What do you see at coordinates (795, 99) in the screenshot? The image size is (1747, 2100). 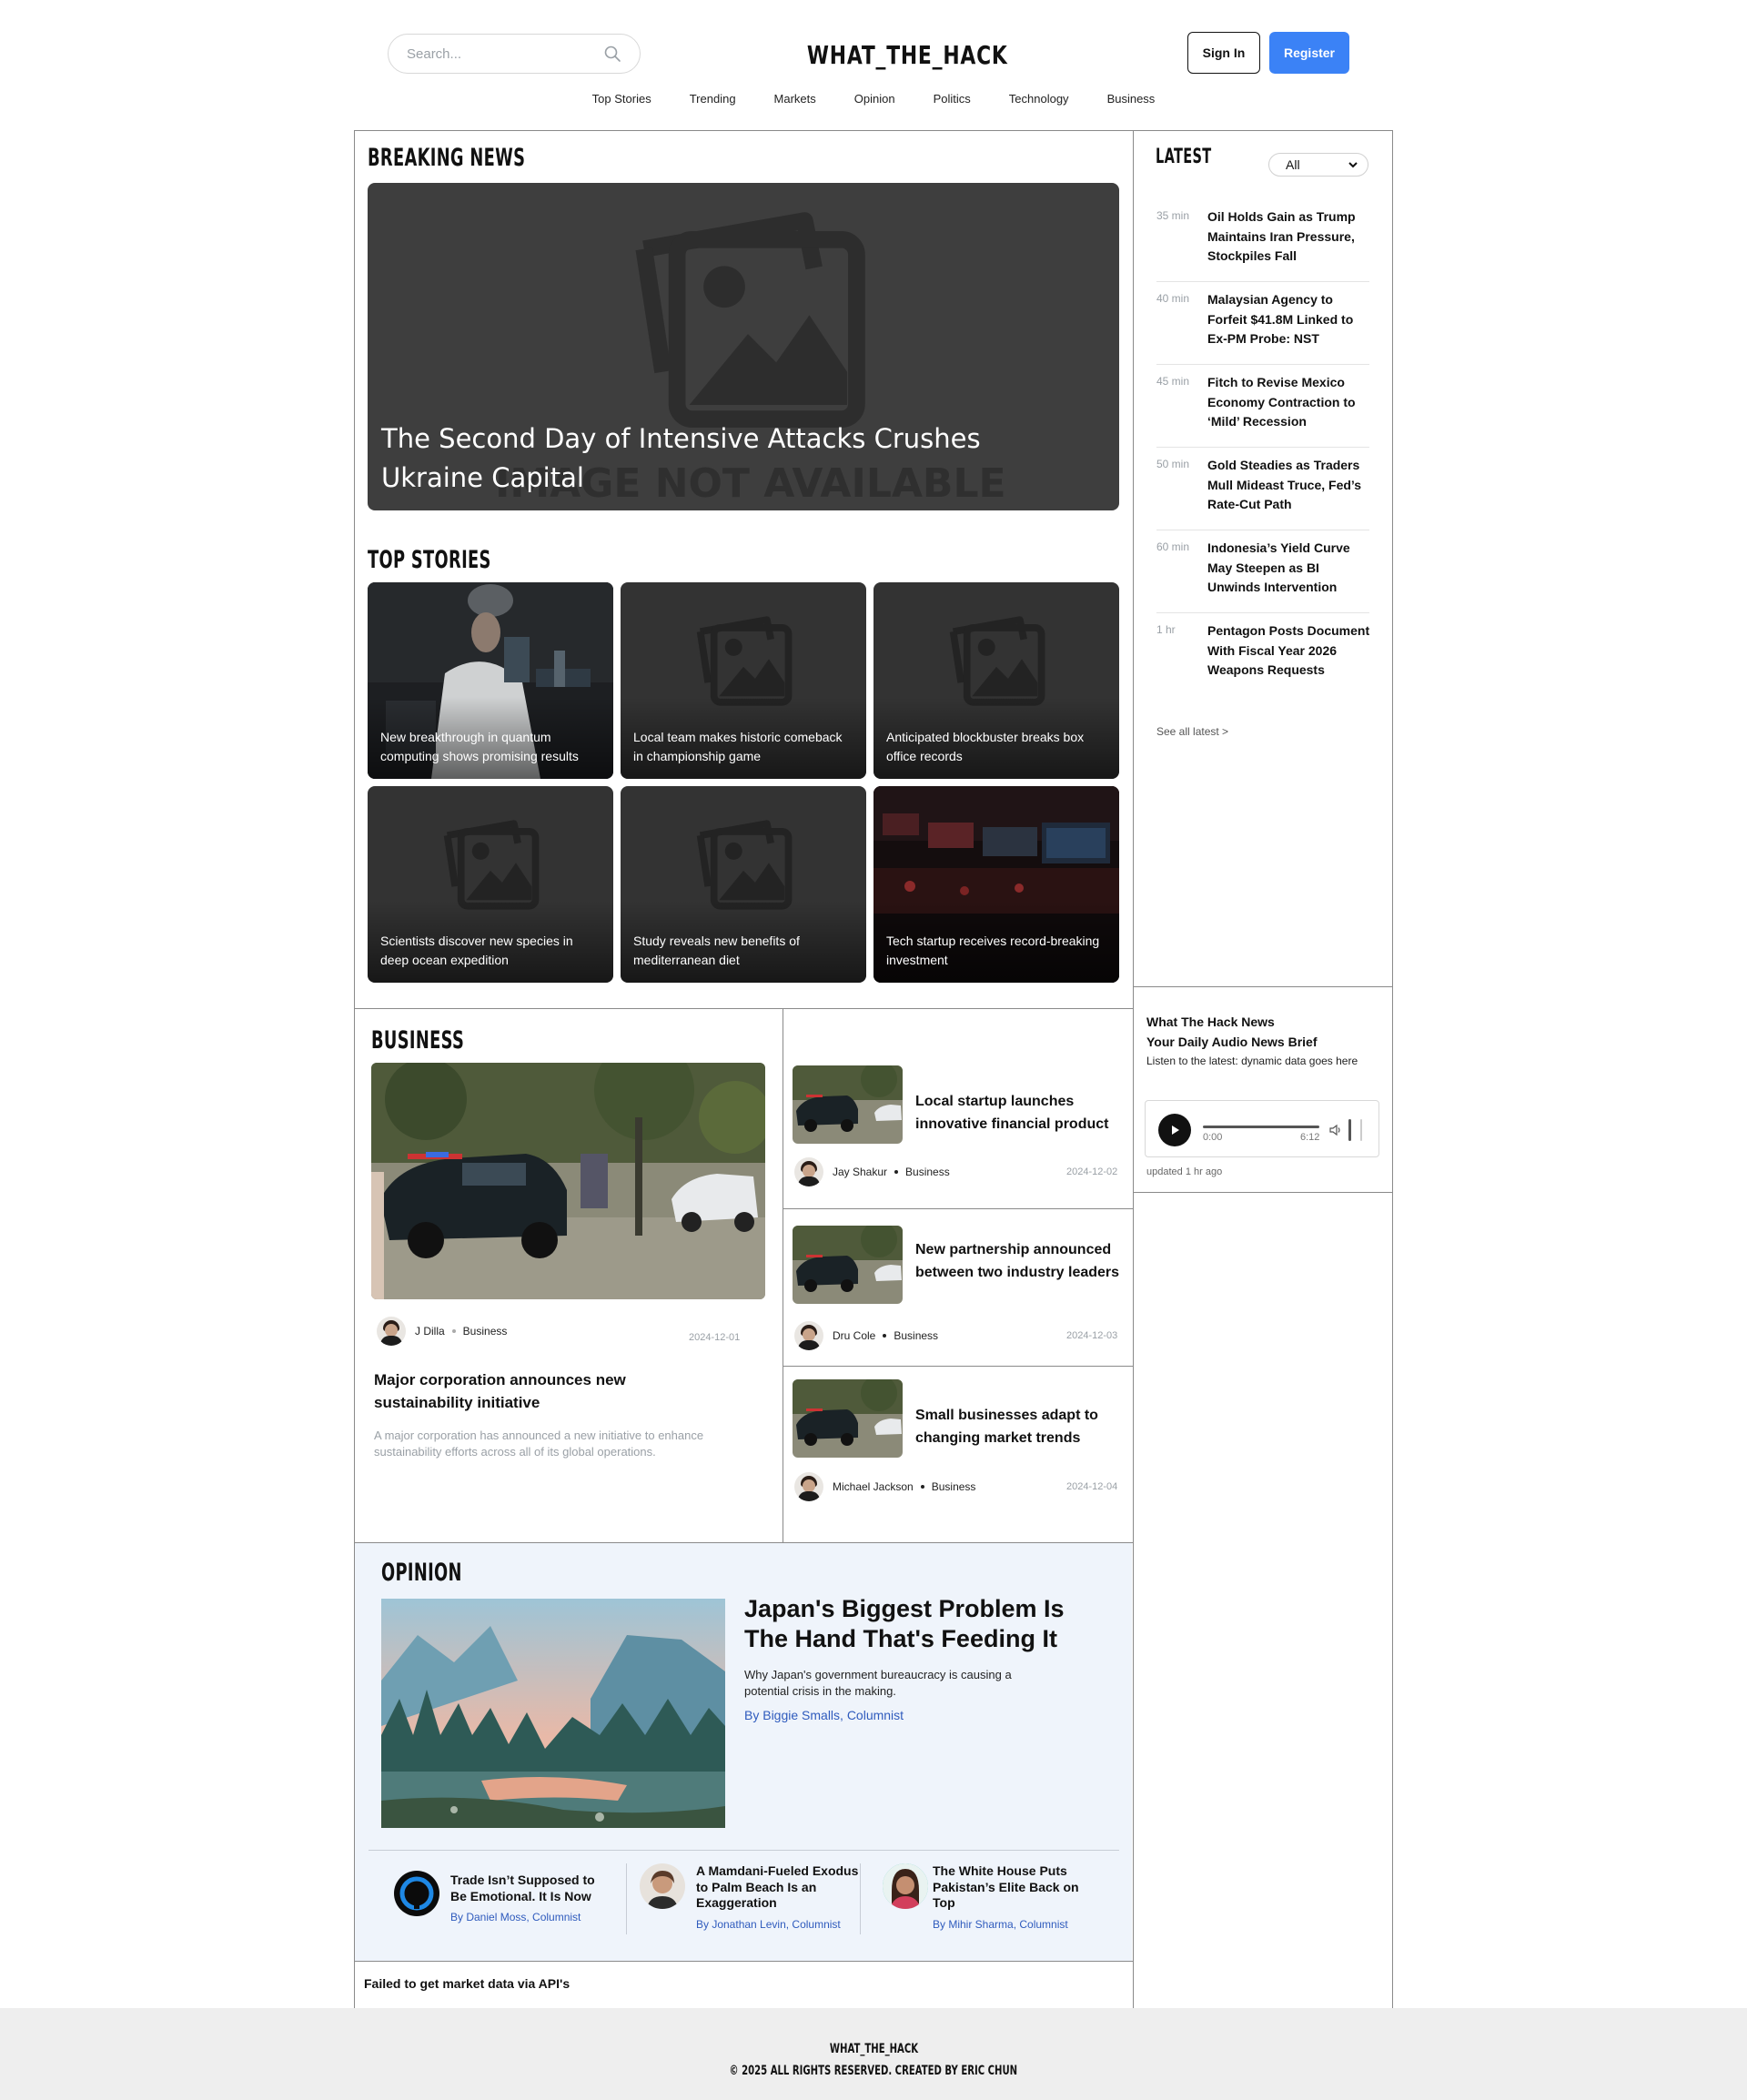 I see `nav-markets: Markets` at bounding box center [795, 99].